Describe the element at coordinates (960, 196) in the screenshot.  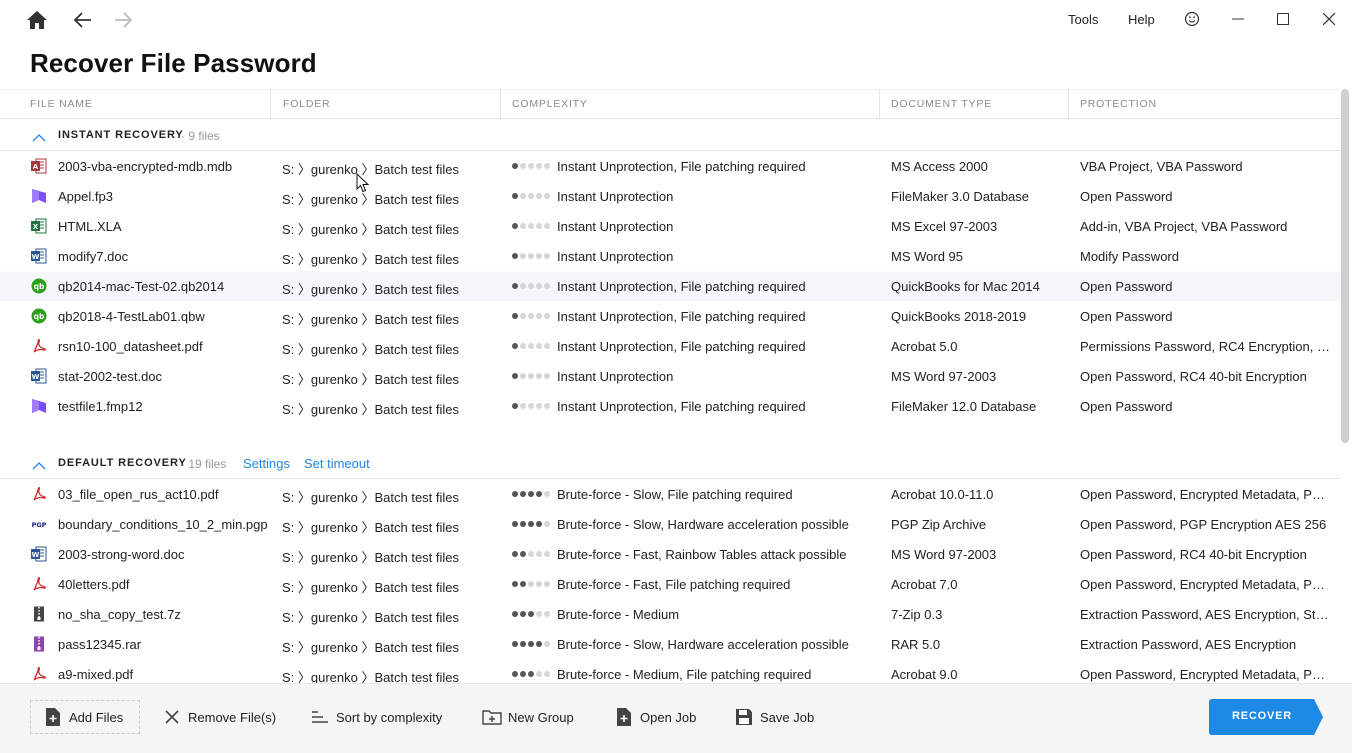
I see `document-type: FileMaker 3.0 Database` at that location.